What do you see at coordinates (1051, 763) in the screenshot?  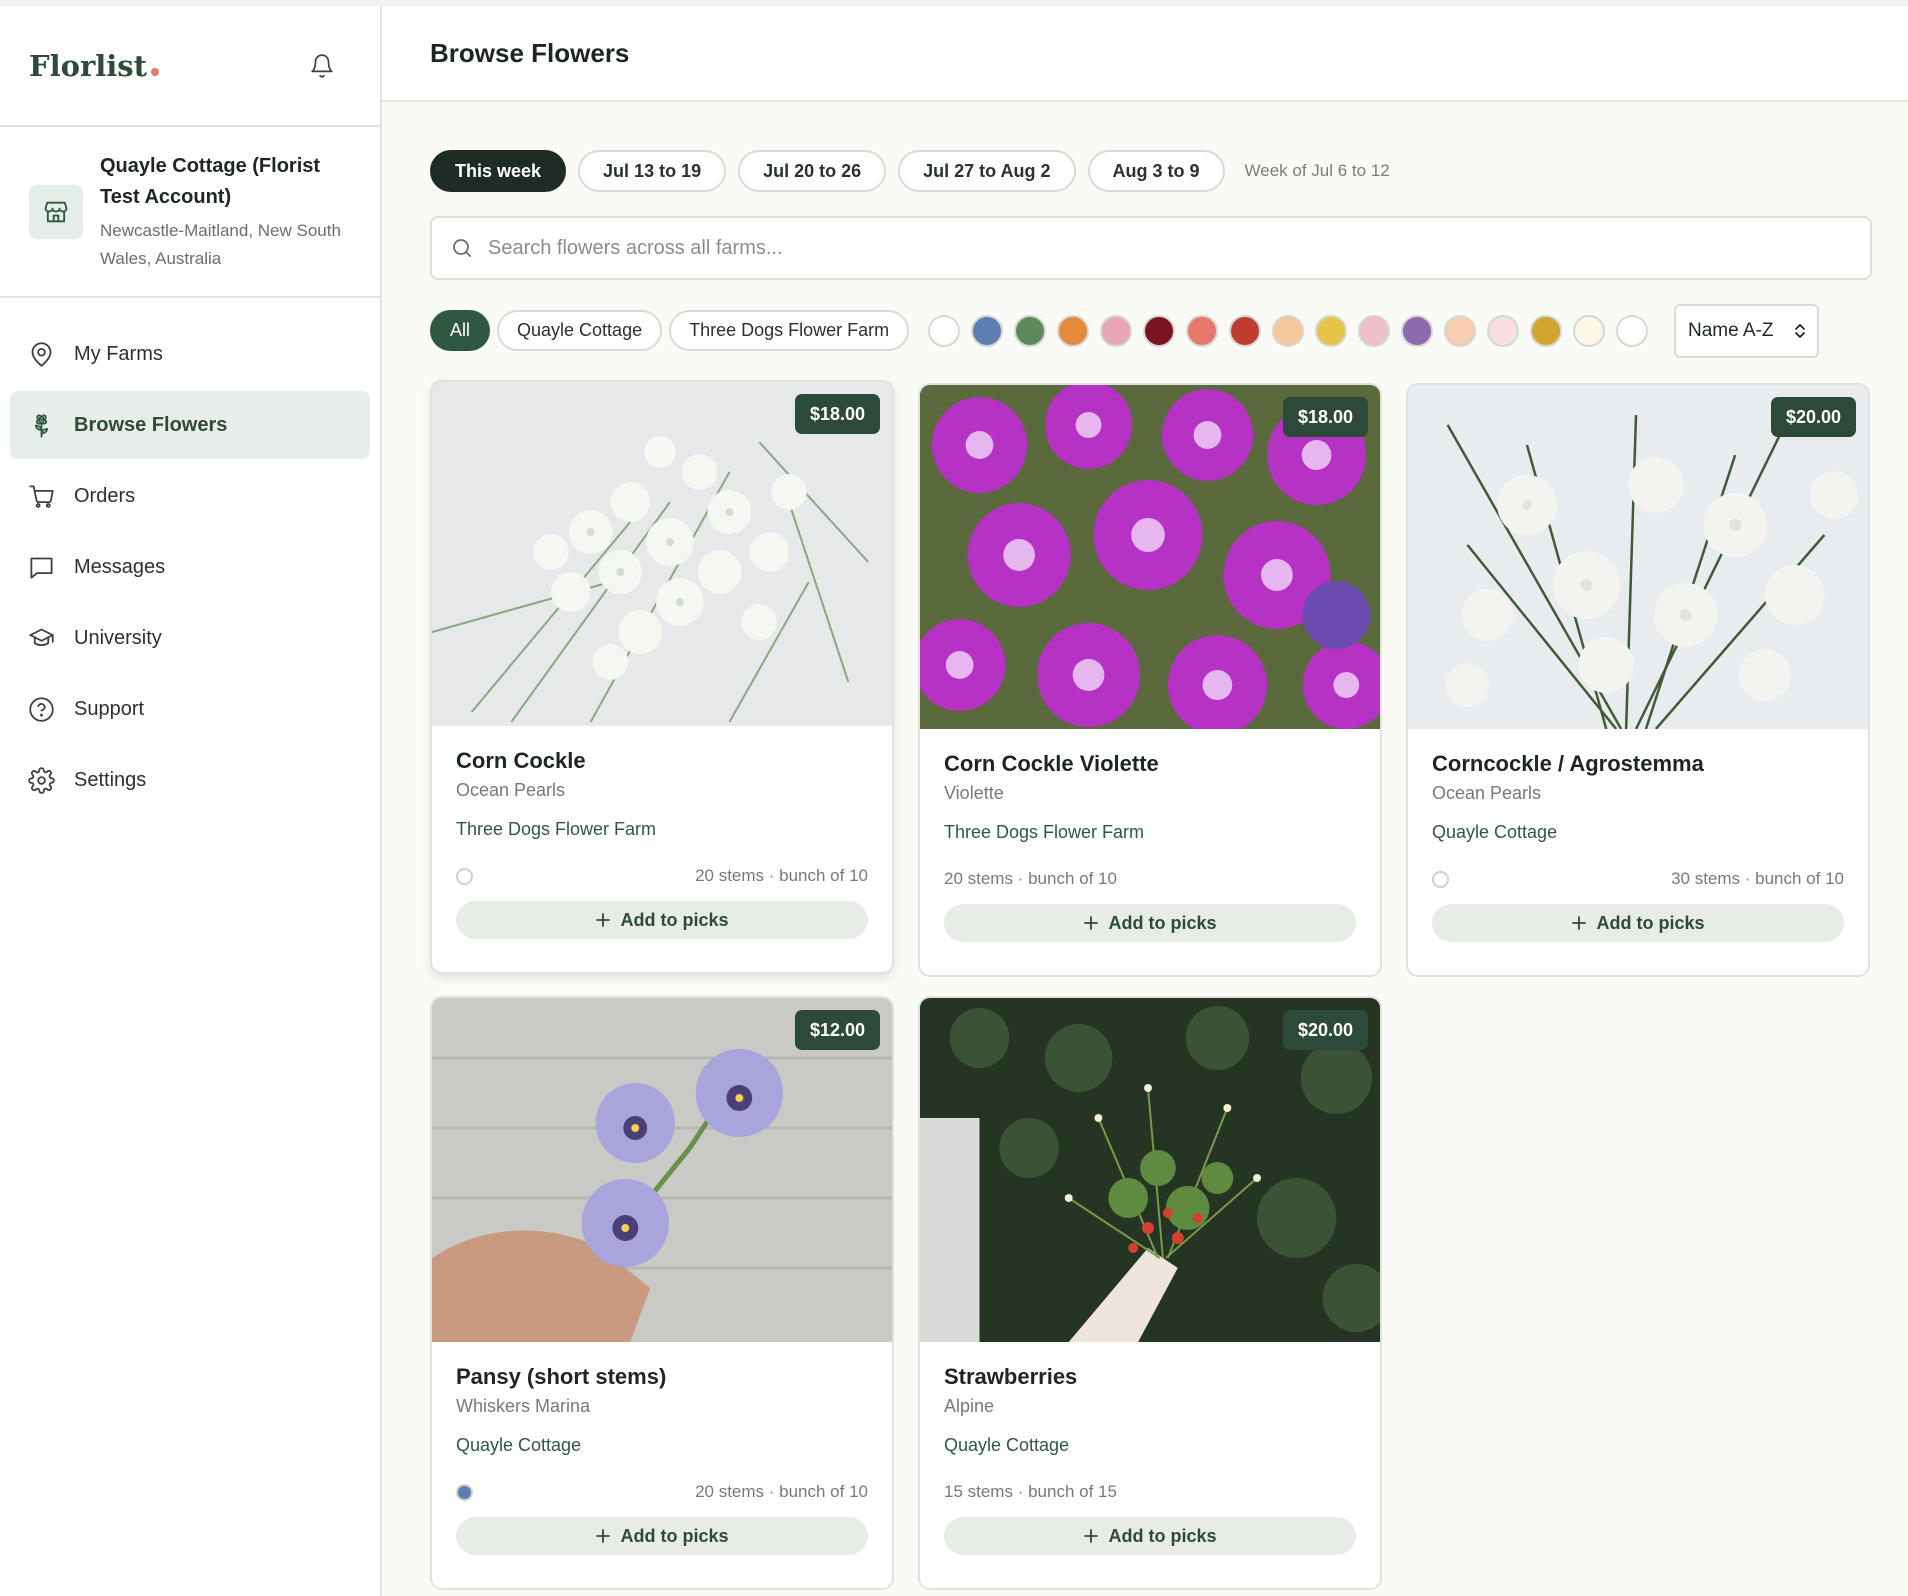 I see `flower-name: Corn Cockle Violette` at bounding box center [1051, 763].